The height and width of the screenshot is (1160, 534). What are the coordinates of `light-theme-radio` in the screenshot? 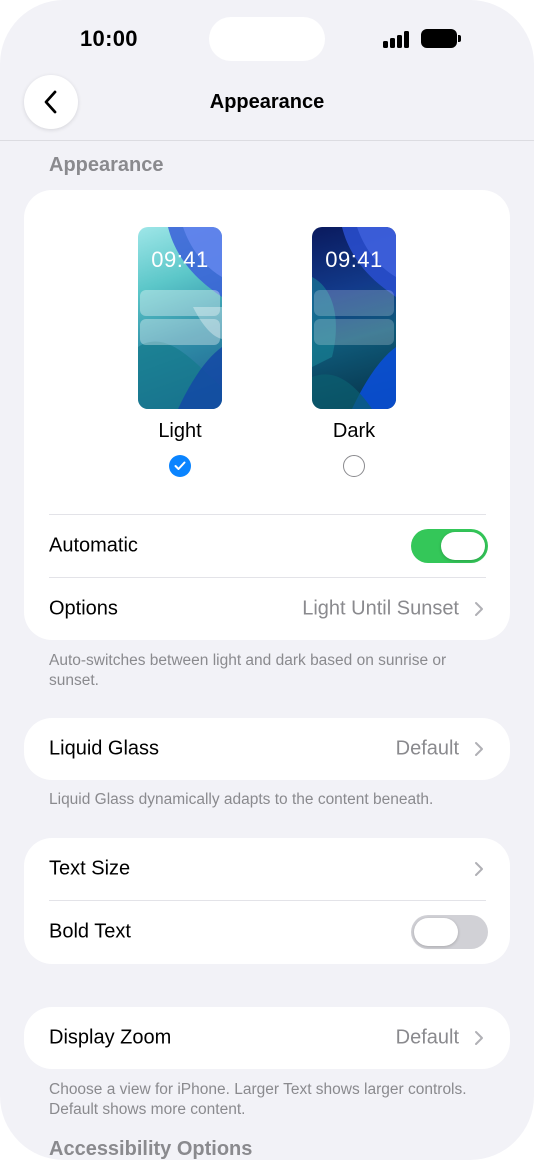 It's located at (180, 466).